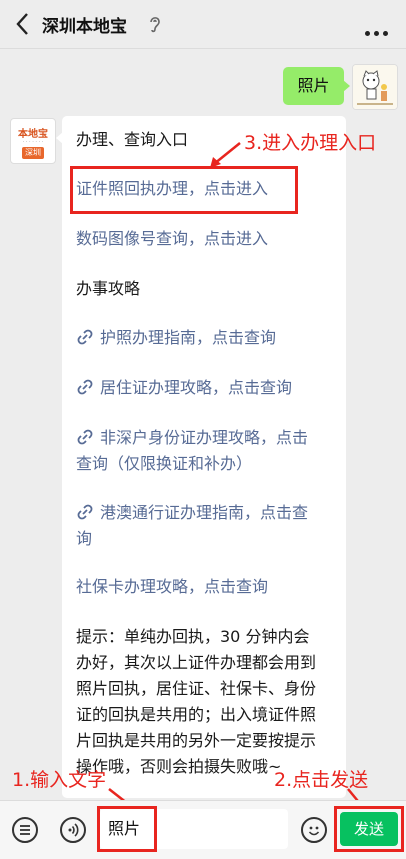  What do you see at coordinates (84, 539) in the screenshot?
I see `hk-macau-permit-text-line2: 询` at bounding box center [84, 539].